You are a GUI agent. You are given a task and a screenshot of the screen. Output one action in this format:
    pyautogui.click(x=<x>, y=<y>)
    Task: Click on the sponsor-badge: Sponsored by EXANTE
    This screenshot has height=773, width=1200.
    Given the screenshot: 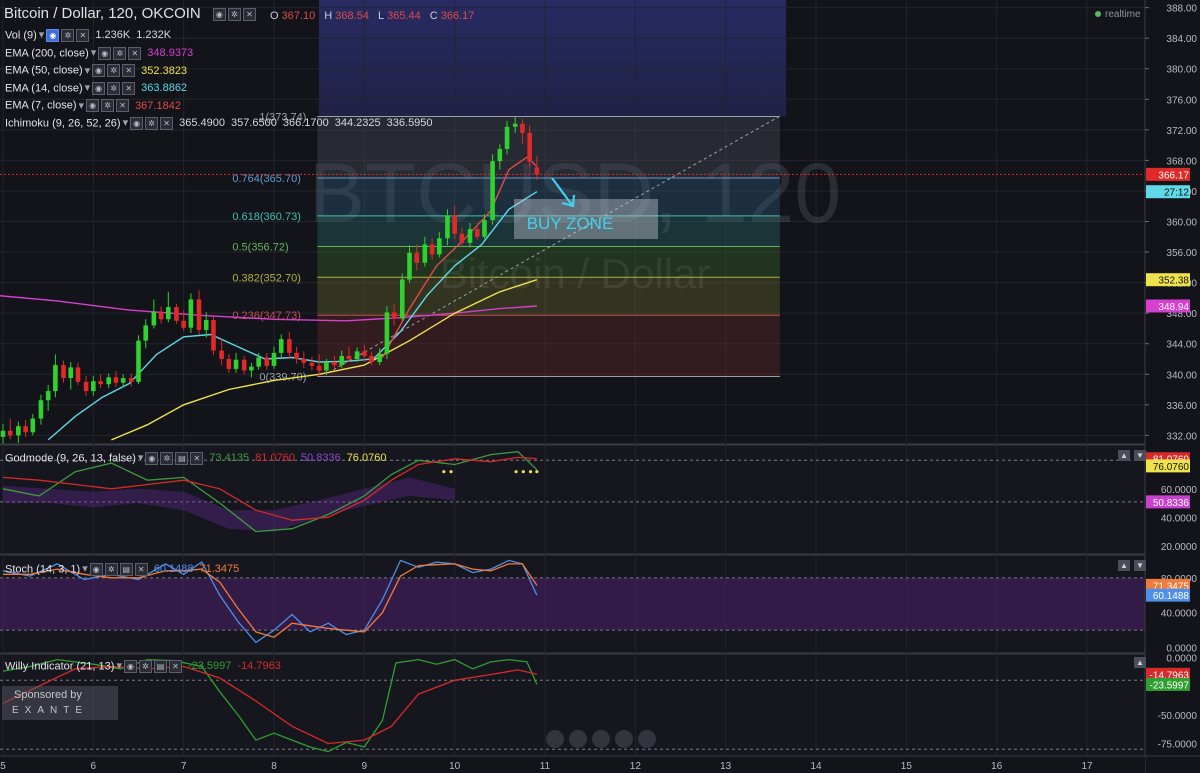 What is the action you would take?
    pyautogui.click(x=60, y=703)
    